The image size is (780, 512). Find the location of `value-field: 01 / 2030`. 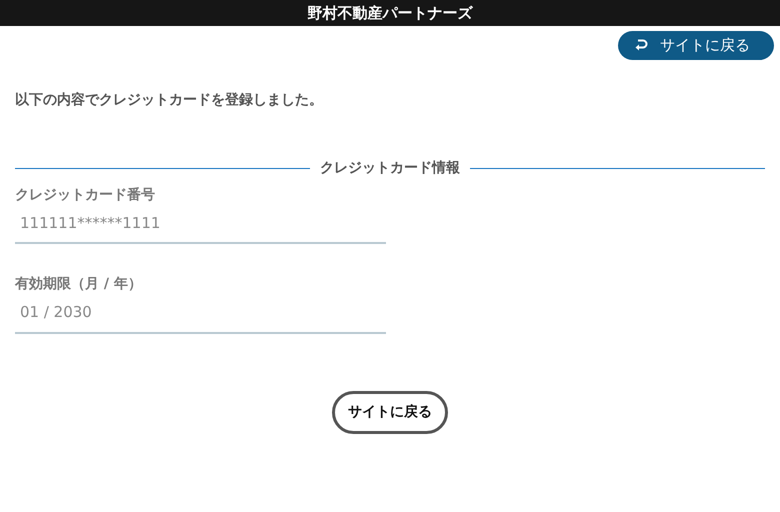

value-field: 01 / 2030 is located at coordinates (200, 314).